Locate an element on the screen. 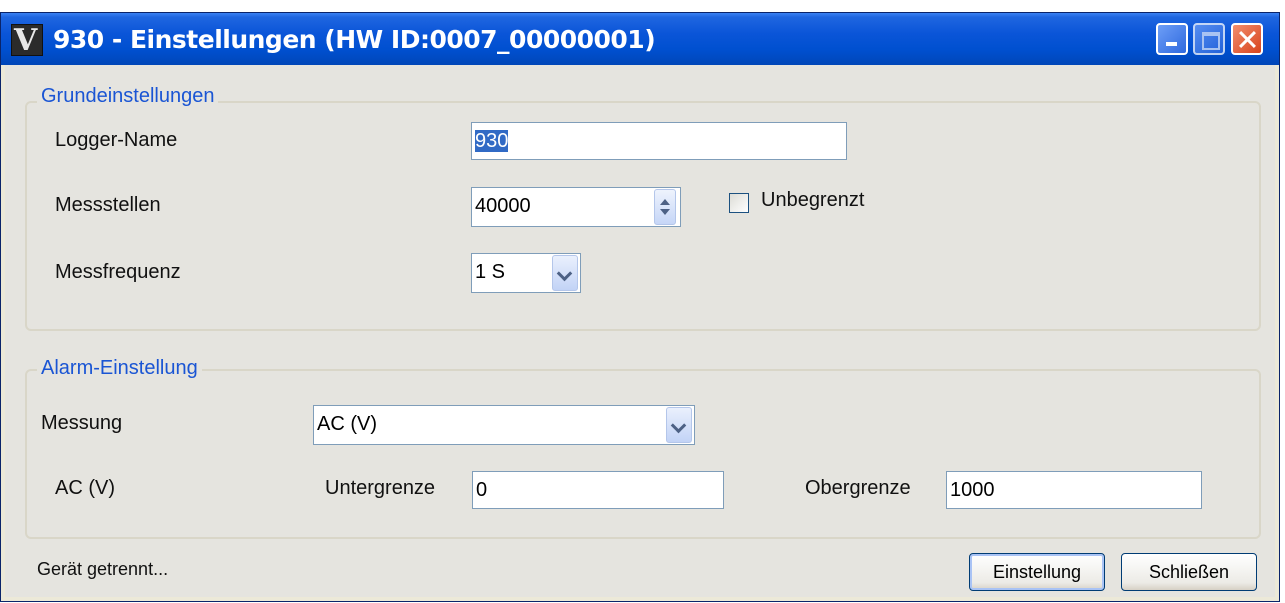  lower-limit-label: Untergrenze is located at coordinates (380, 488).